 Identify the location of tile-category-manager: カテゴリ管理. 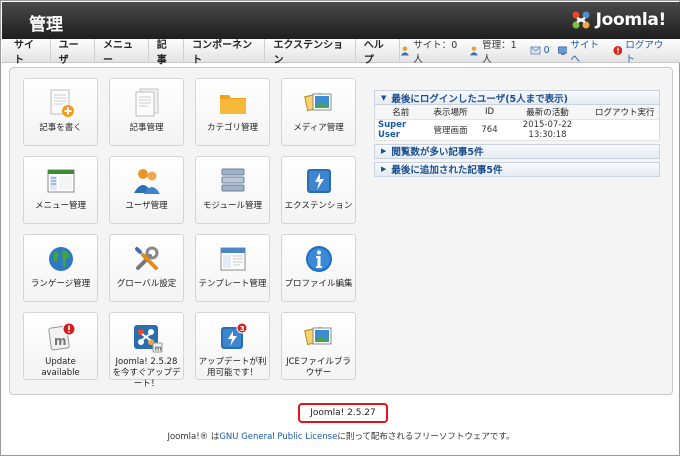
(232, 112).